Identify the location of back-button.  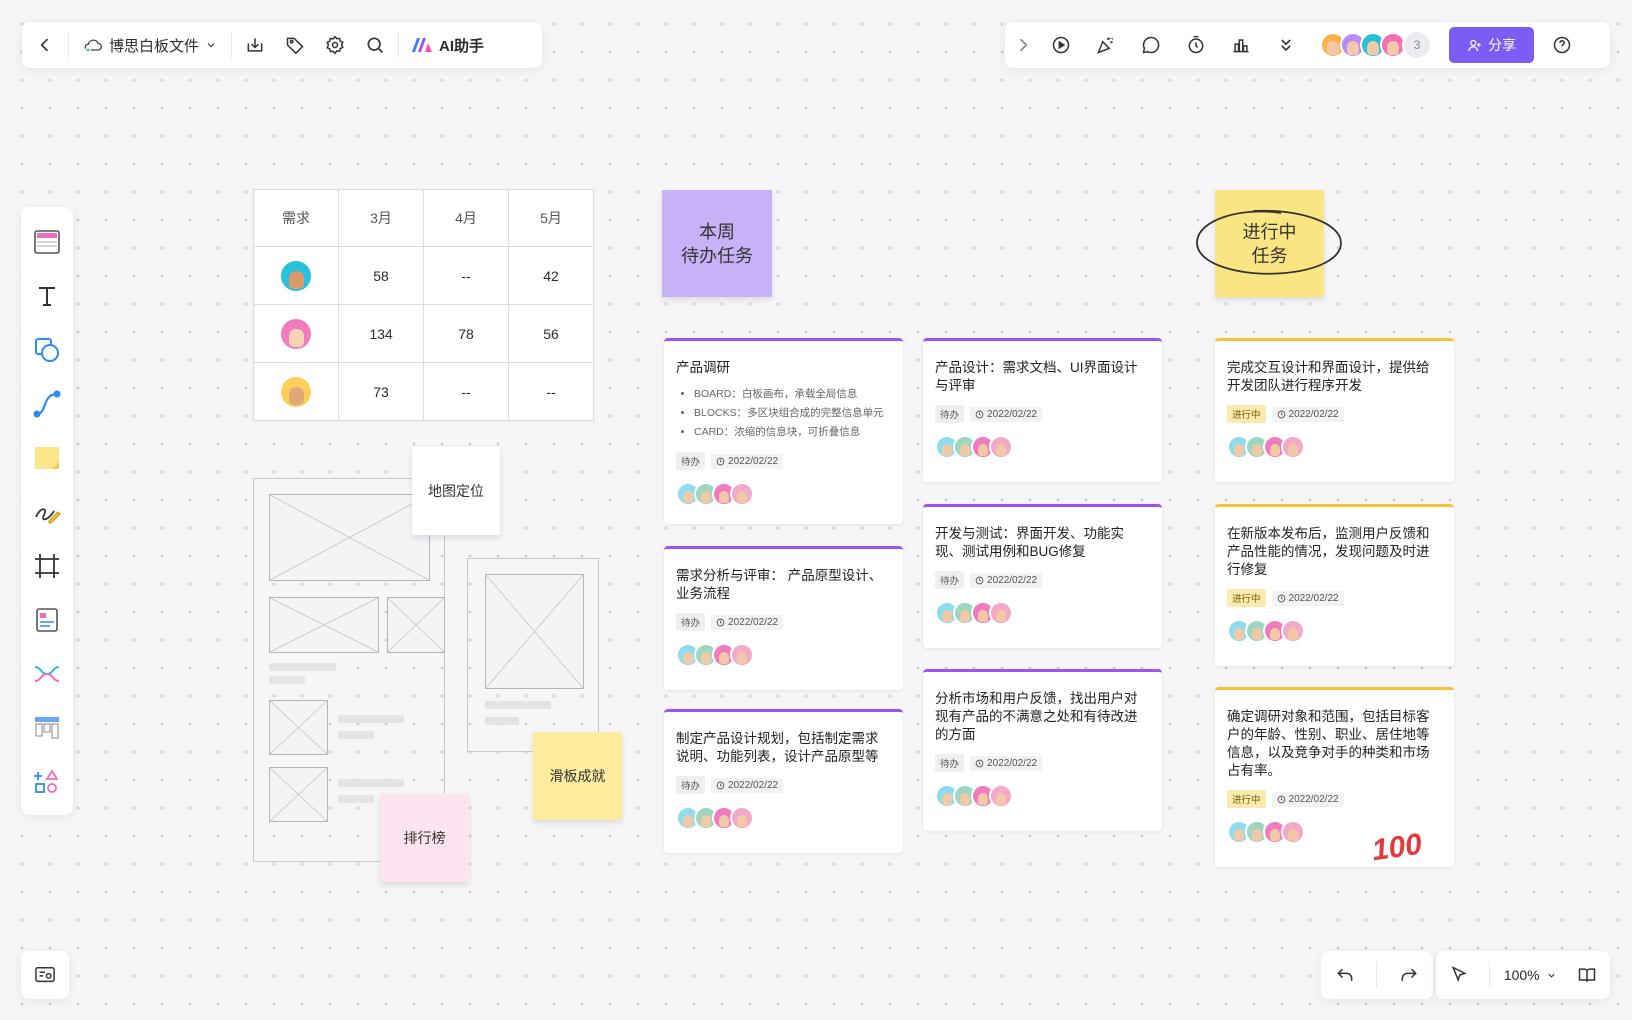
(45, 45).